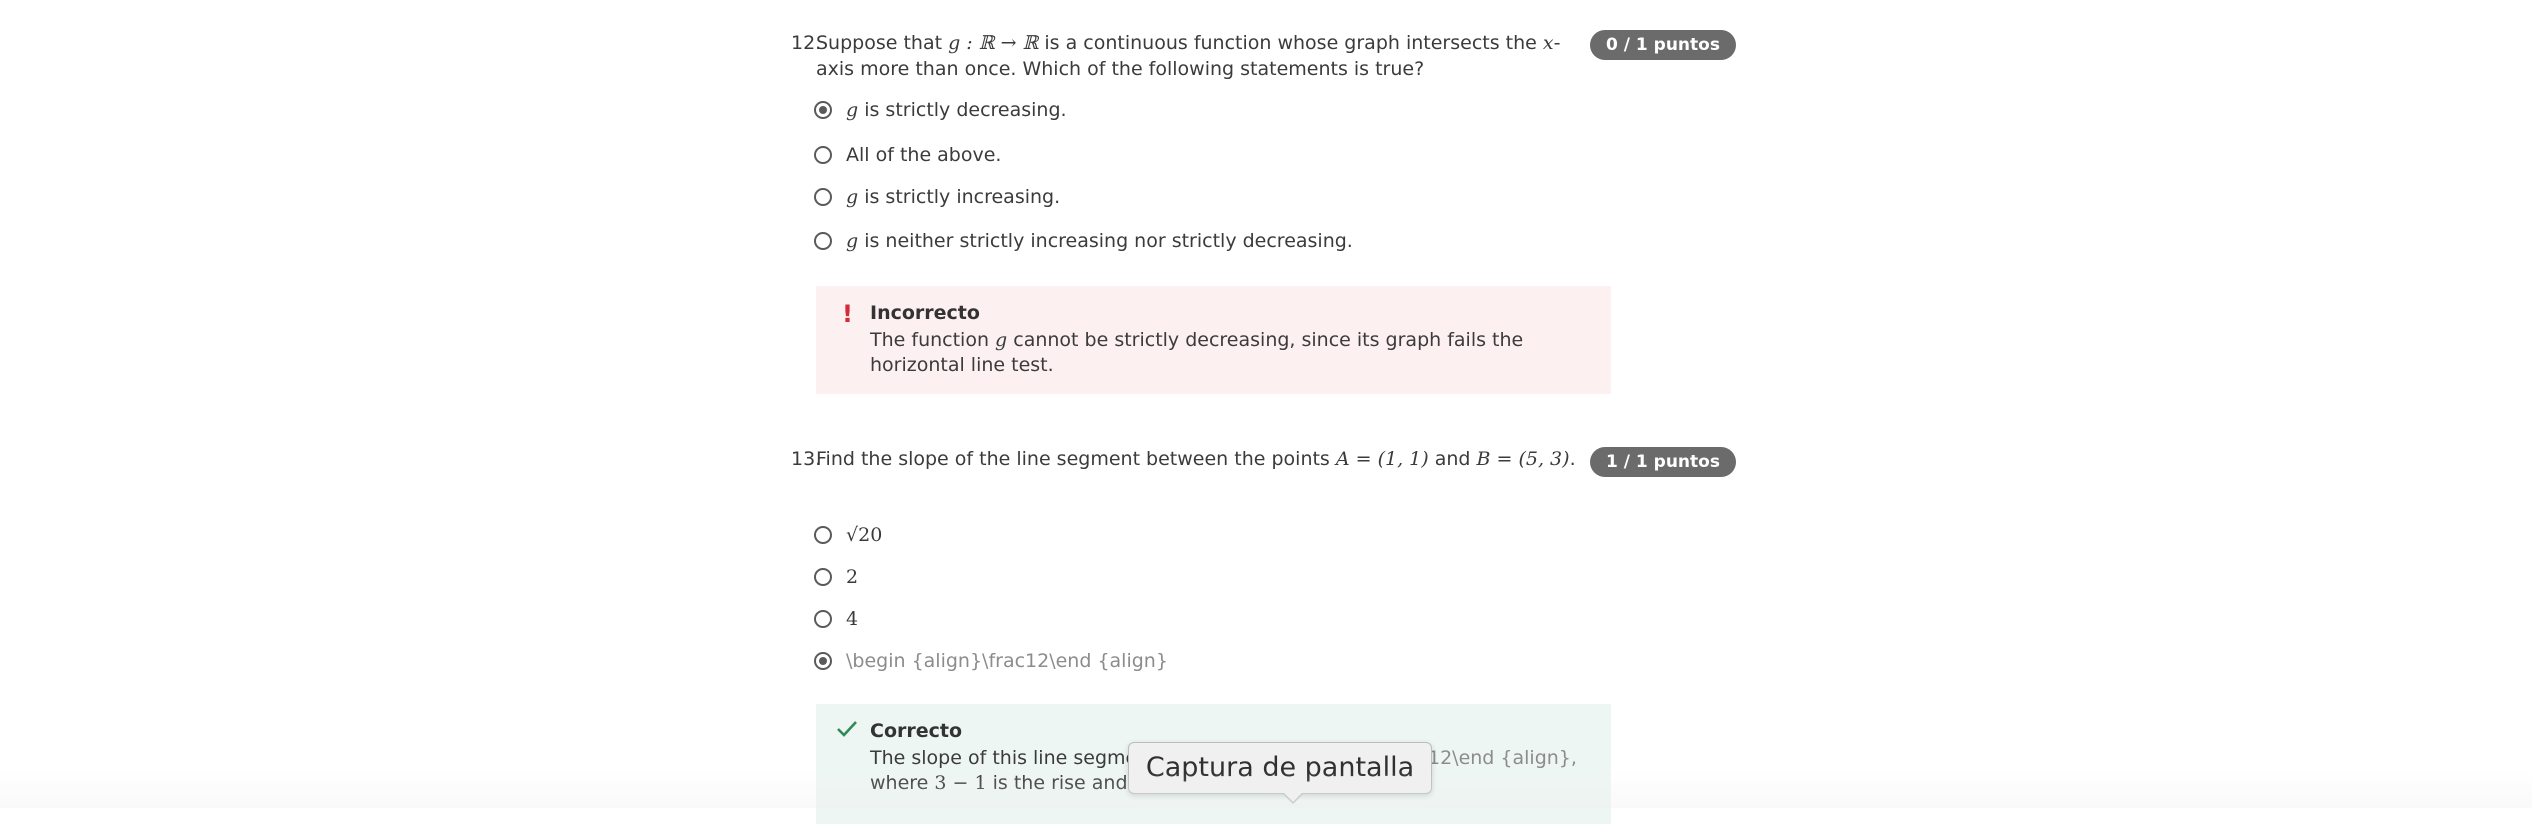  Describe the element at coordinates (924, 155) in the screenshot. I see `option-label: All of the above.` at that location.